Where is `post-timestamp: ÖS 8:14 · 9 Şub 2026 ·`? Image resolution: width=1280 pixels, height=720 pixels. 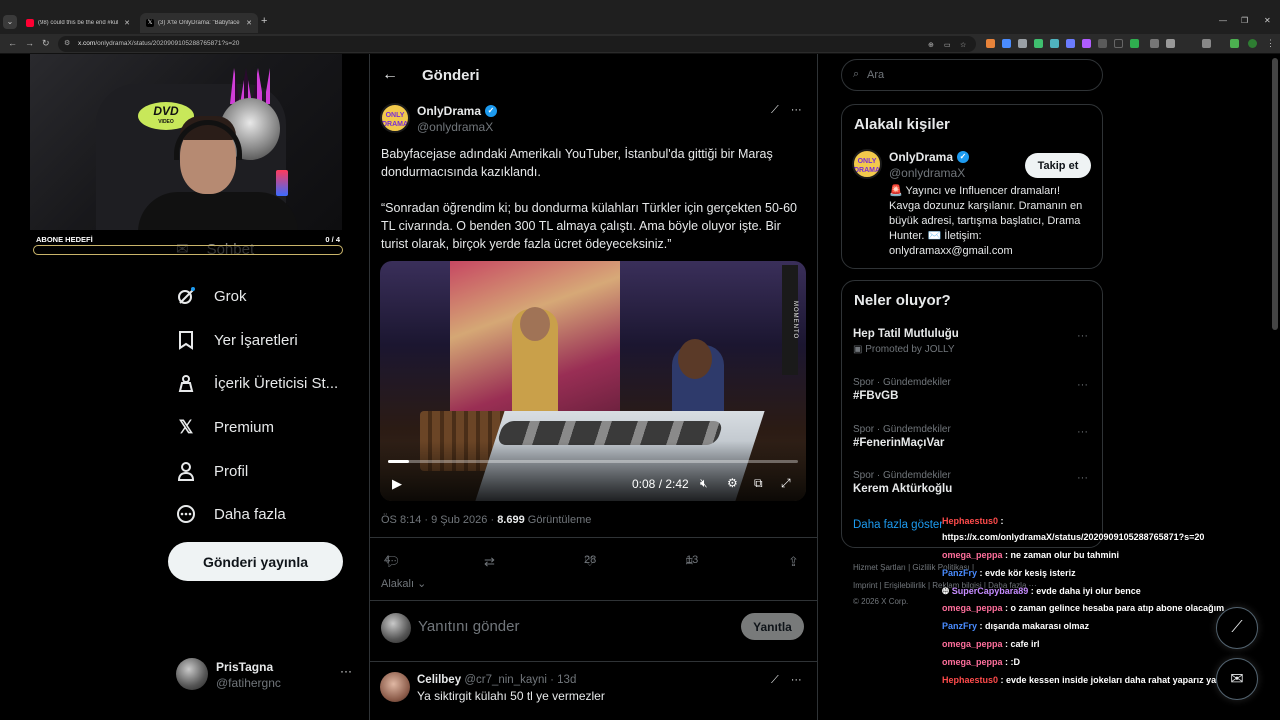 post-timestamp: ÖS 8:14 · 9 Şub 2026 · is located at coordinates (439, 520).